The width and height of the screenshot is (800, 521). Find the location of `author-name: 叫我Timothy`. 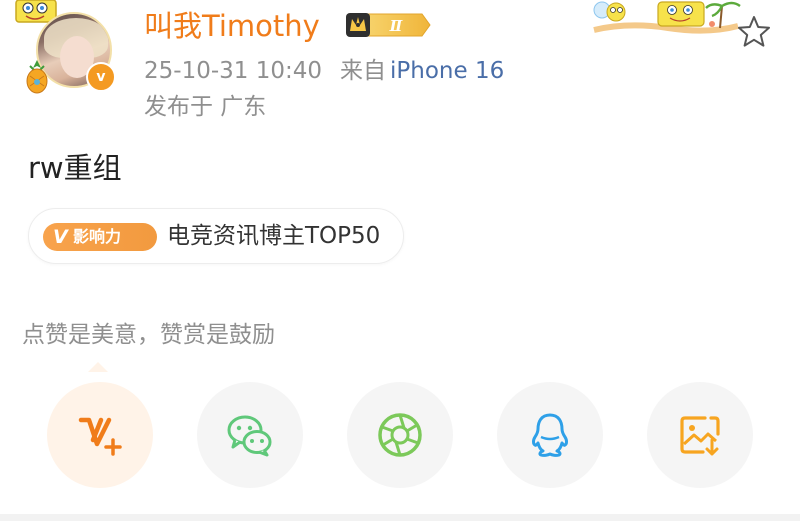

author-name: 叫我Timothy is located at coordinates (232, 26).